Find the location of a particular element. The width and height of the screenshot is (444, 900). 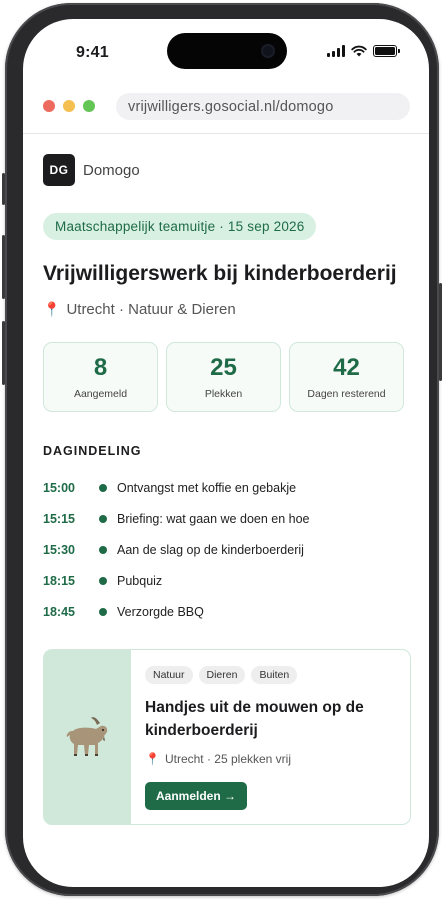

schedule-text: Pubquiz is located at coordinates (140, 580).